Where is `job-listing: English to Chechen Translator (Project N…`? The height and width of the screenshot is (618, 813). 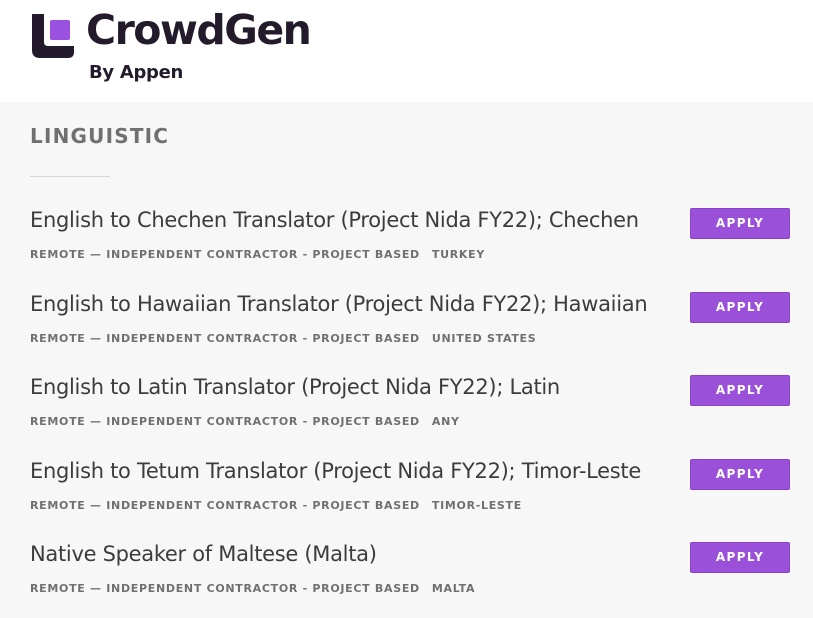 job-listing: English to Chechen Translator (Project N… is located at coordinates (406, 243).